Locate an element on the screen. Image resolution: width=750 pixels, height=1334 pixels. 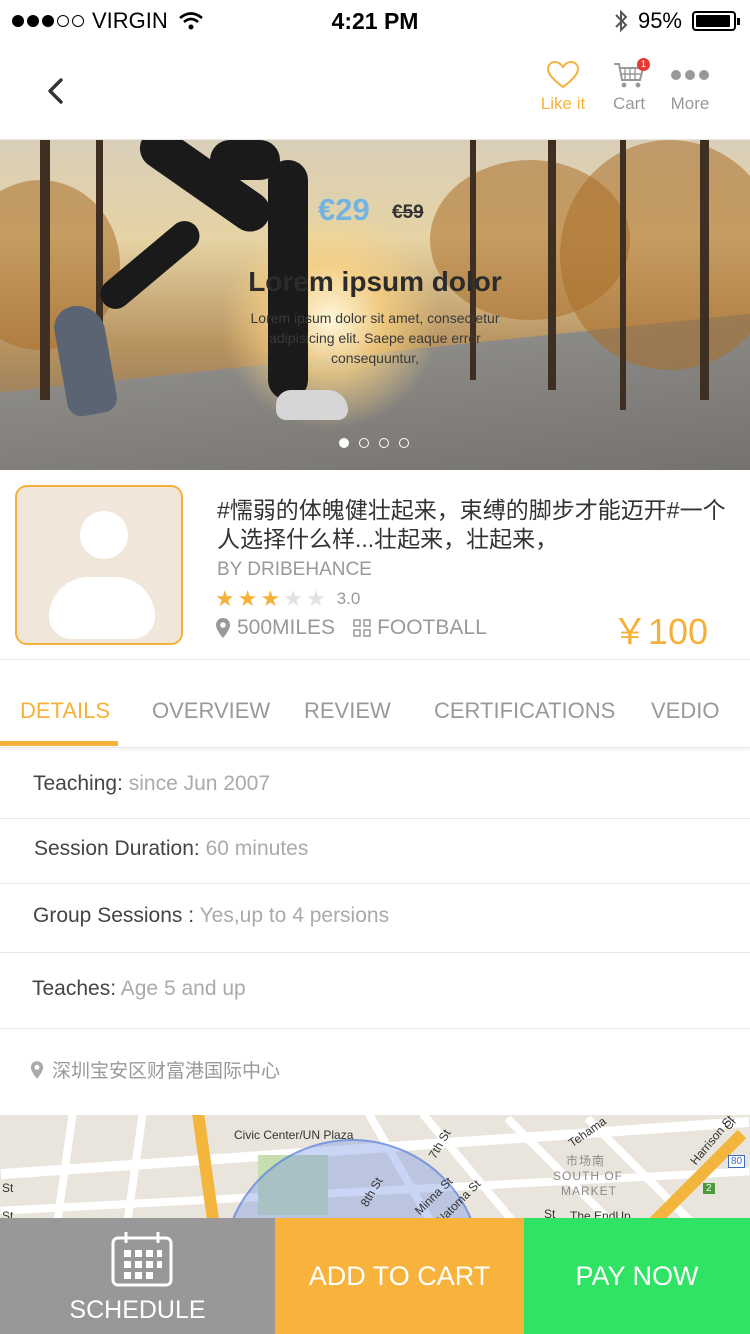
detail-value: 60 minutes is located at coordinates (257, 848).